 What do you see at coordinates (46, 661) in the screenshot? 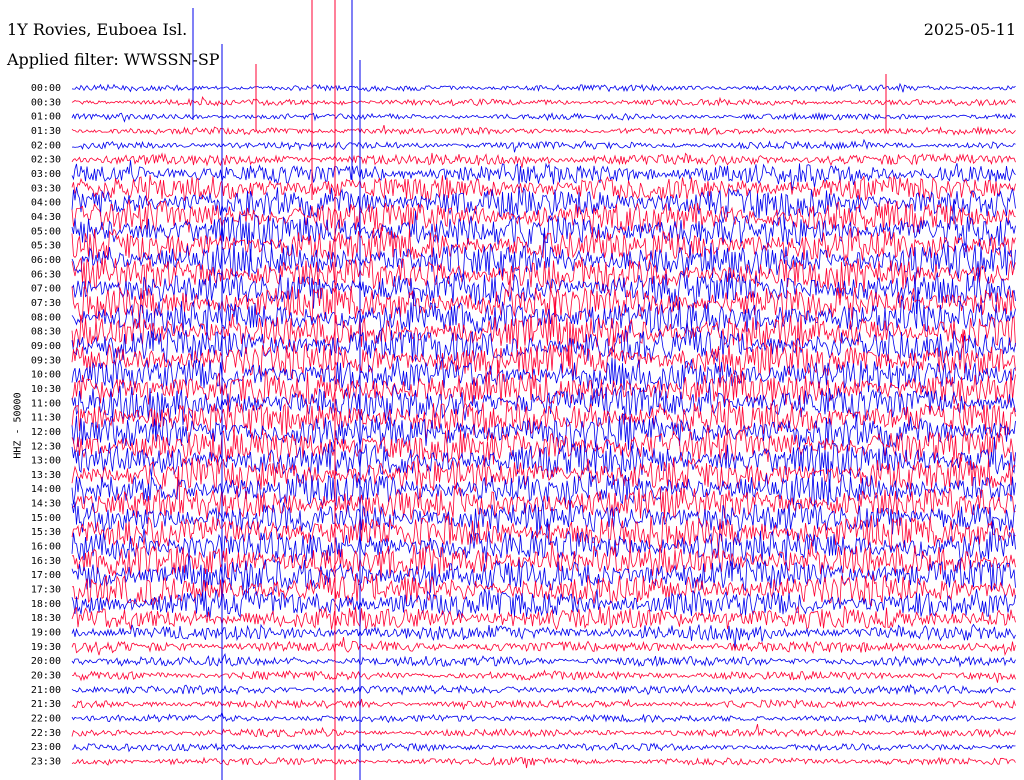
I see `row-time-label: 20:00` at bounding box center [46, 661].